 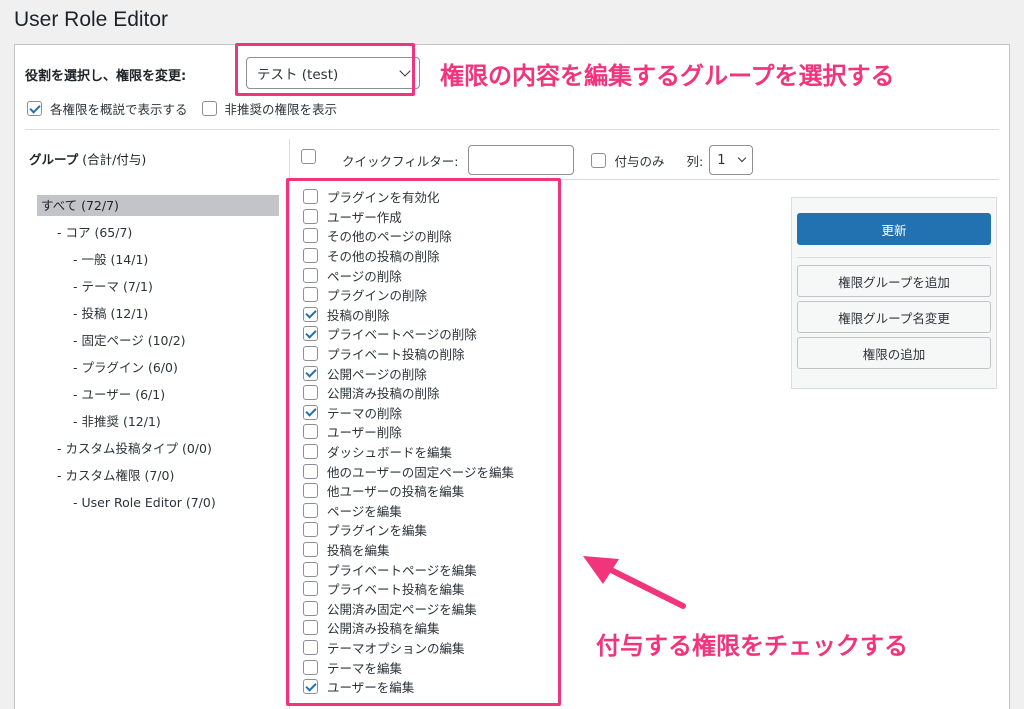 I want to click on select-group-annotation: 権限の内容を編集するグループを選択する, so click(x=667, y=76).